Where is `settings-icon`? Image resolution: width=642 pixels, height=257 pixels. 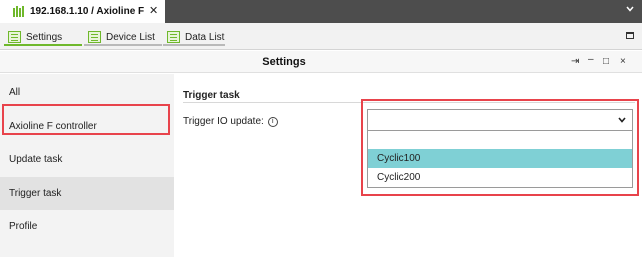 settings-icon is located at coordinates (14, 37).